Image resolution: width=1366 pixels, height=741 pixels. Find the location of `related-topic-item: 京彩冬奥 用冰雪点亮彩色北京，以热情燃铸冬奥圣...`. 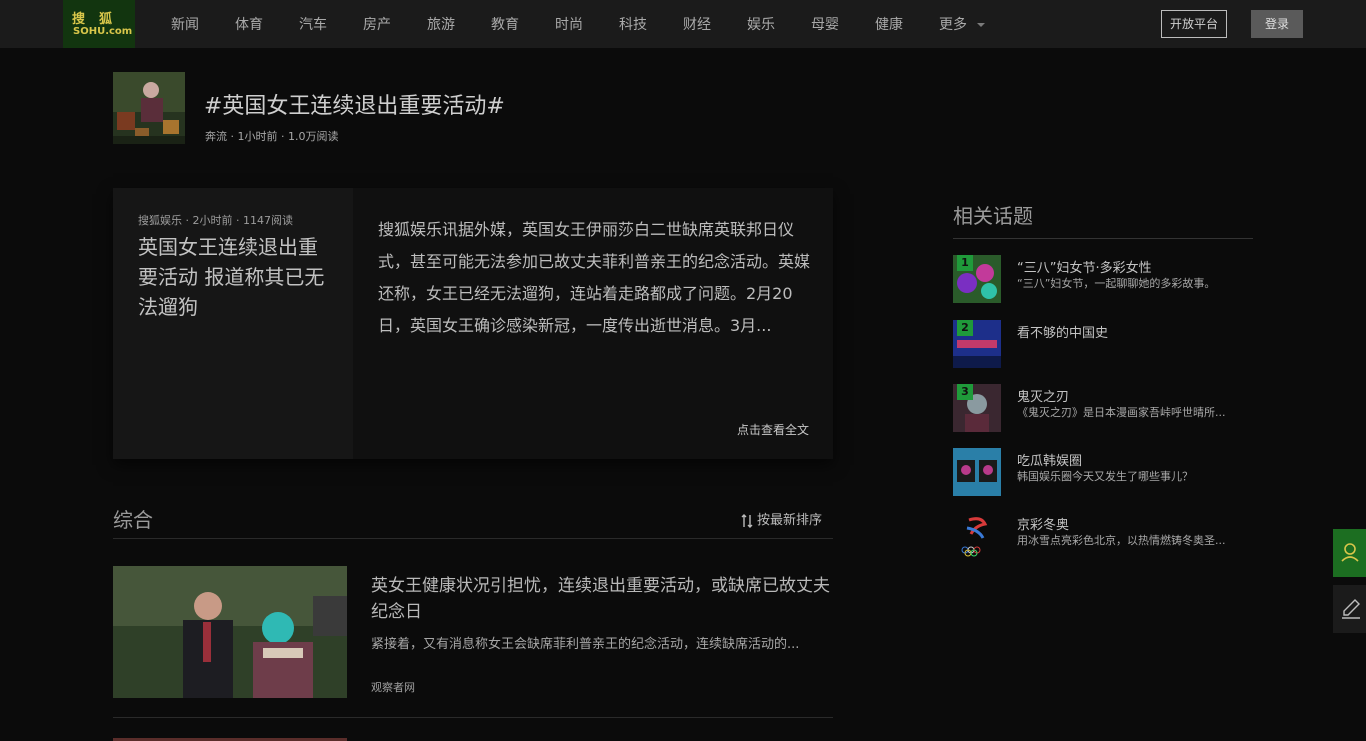

related-topic-item: 京彩冬奥 用冰雪点亮彩色北京，以热情燃铸冬奥圣... is located at coordinates (1103, 536).